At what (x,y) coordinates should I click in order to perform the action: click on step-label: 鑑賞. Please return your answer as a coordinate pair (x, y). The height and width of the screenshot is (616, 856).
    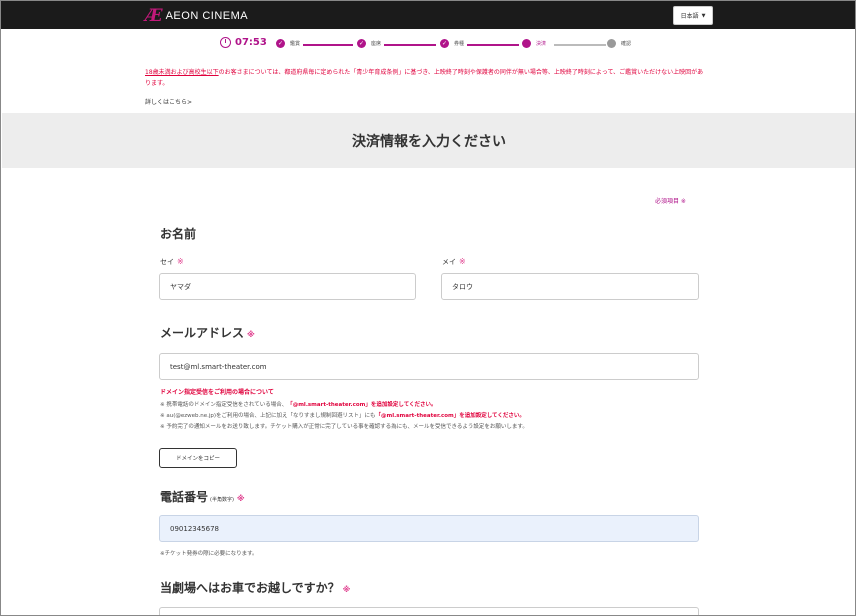
    Looking at the image, I should click on (295, 44).